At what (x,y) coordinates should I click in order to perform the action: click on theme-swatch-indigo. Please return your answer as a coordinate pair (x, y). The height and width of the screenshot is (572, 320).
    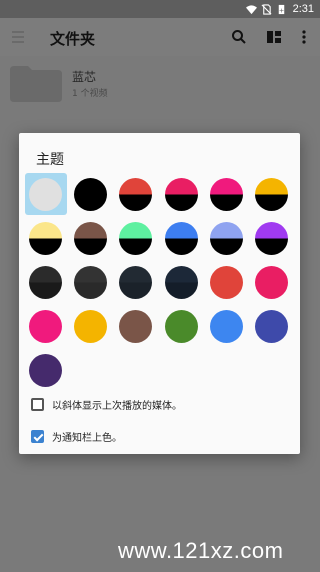
    Looking at the image, I should click on (272, 326).